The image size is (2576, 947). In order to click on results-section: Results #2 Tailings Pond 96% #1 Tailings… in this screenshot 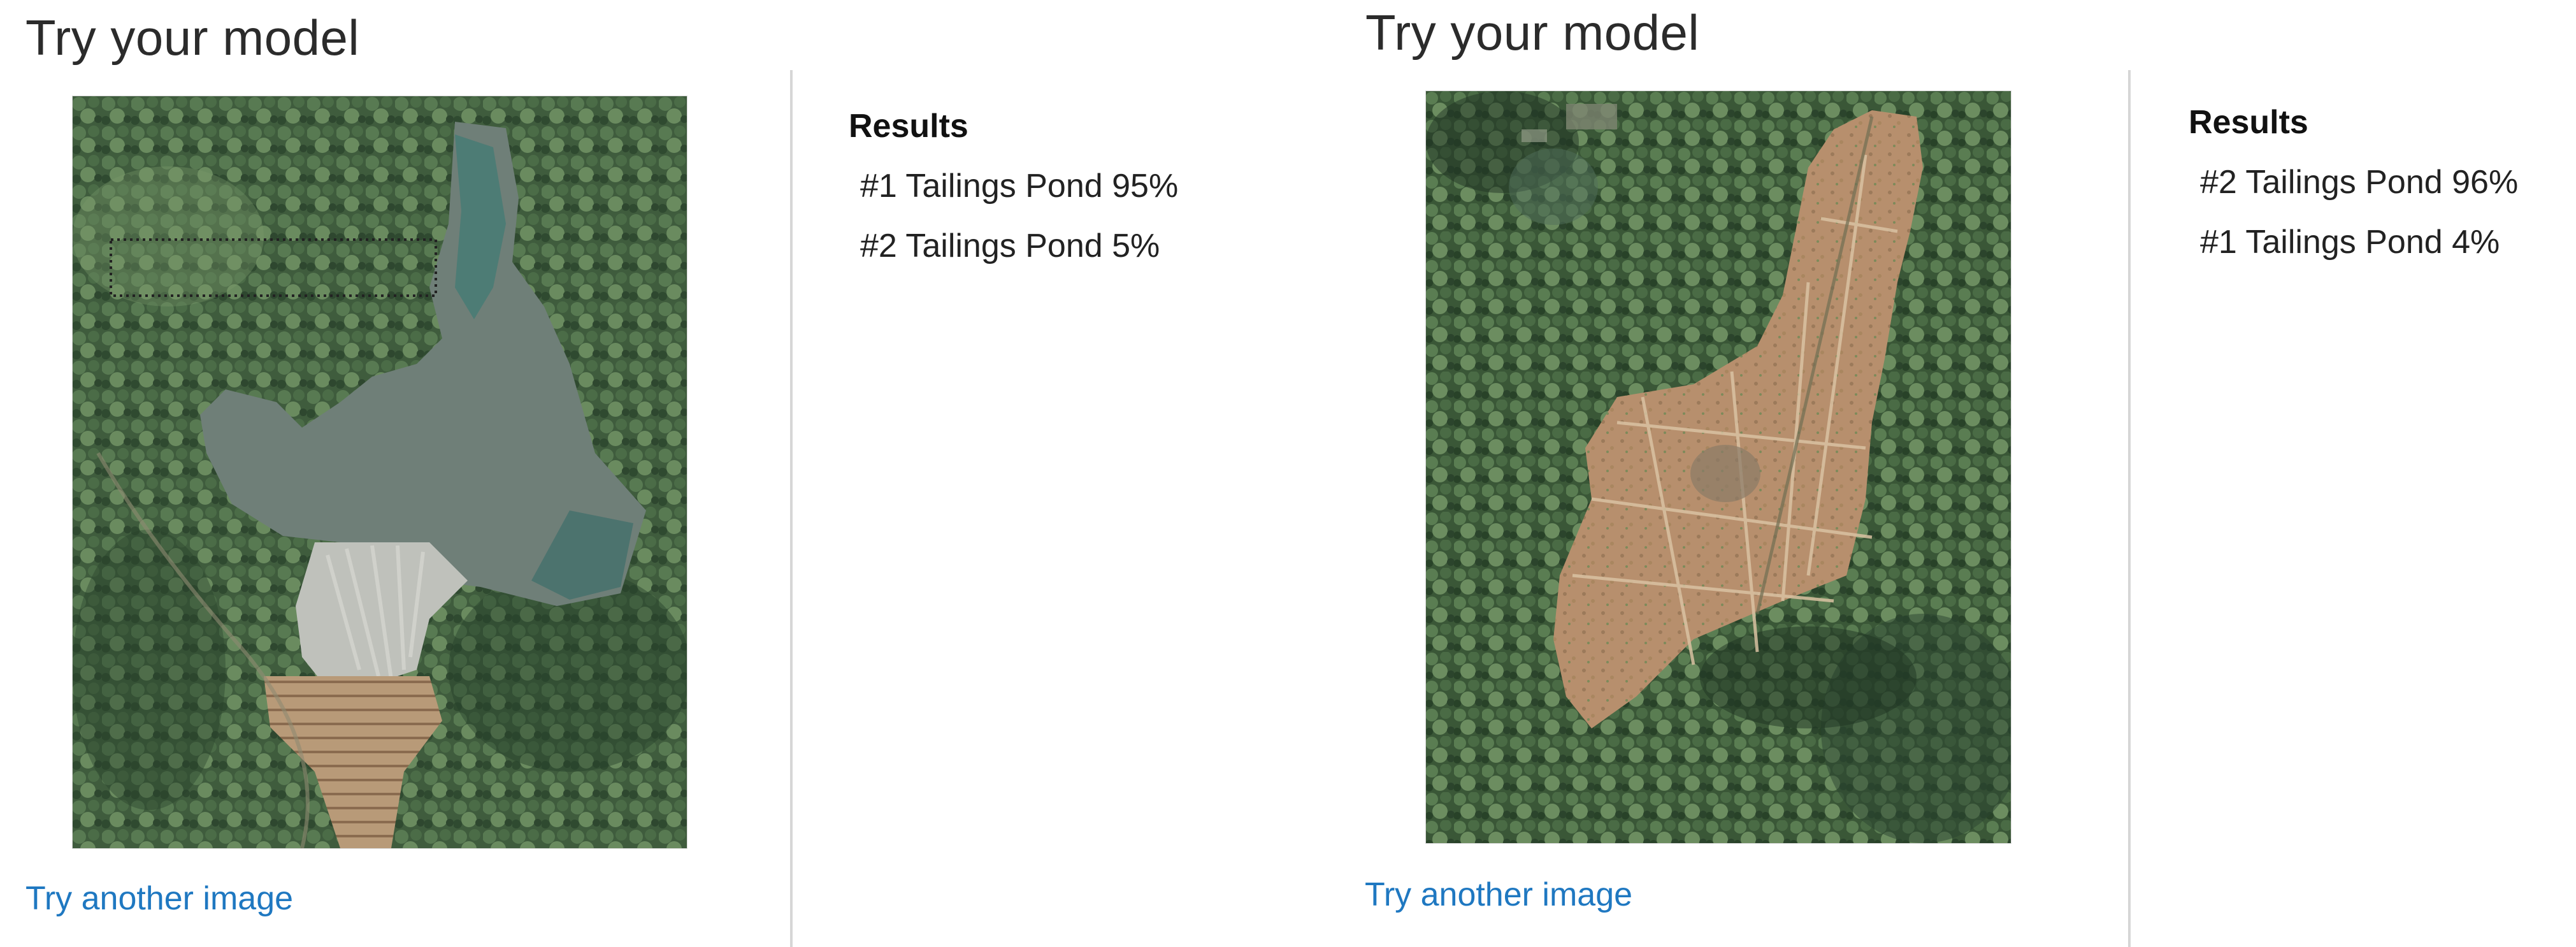, I will do `click(2353, 182)`.